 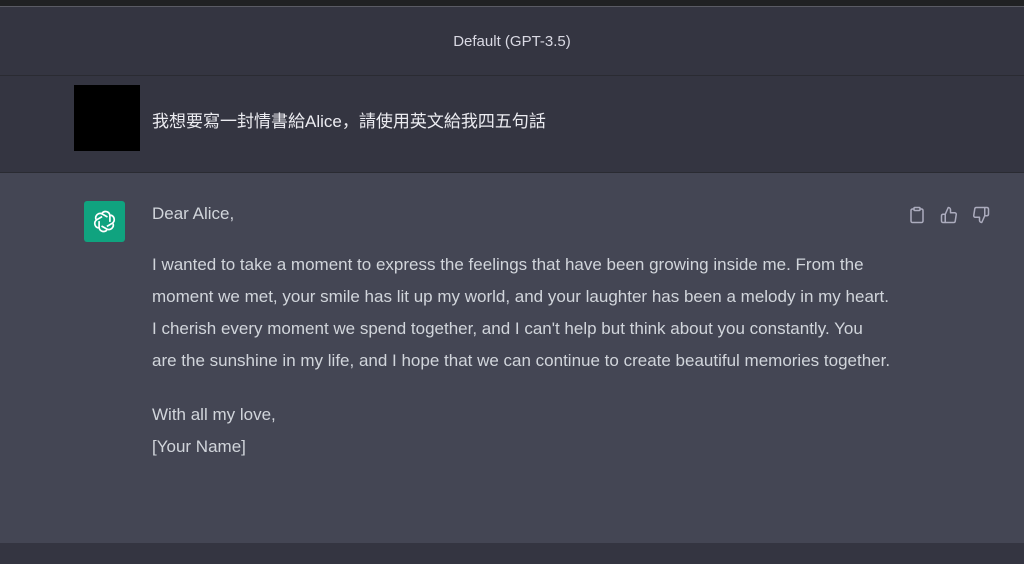 I want to click on reply-greeting: Dear Alice,, so click(x=193, y=213).